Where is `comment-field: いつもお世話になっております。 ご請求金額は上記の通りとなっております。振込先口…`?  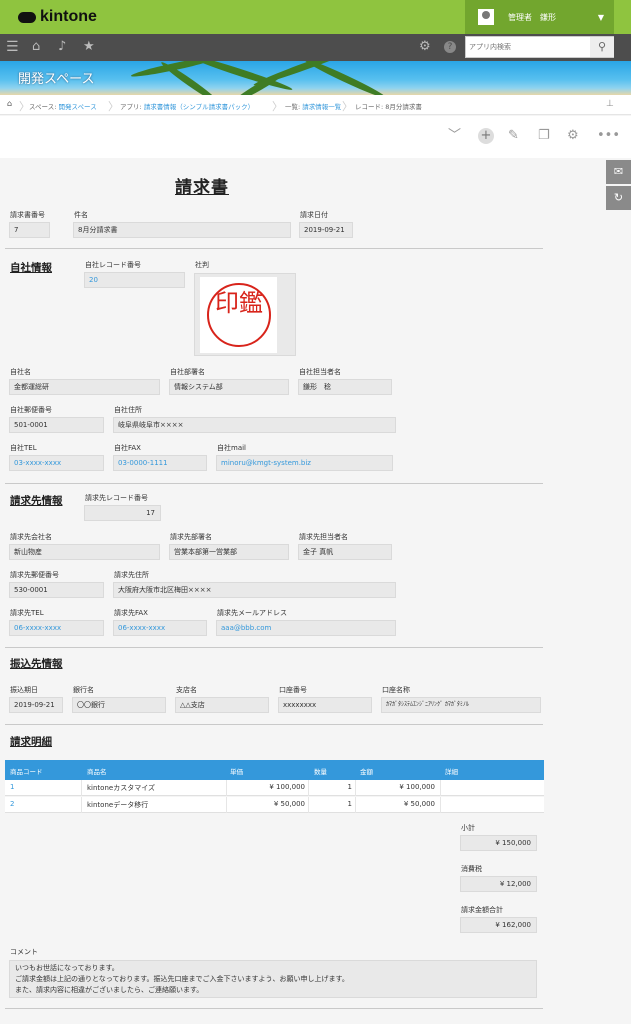
comment-field: いつもお世話になっております。 ご請求金額は上記の通りとなっております。振込先口… is located at coordinates (273, 979).